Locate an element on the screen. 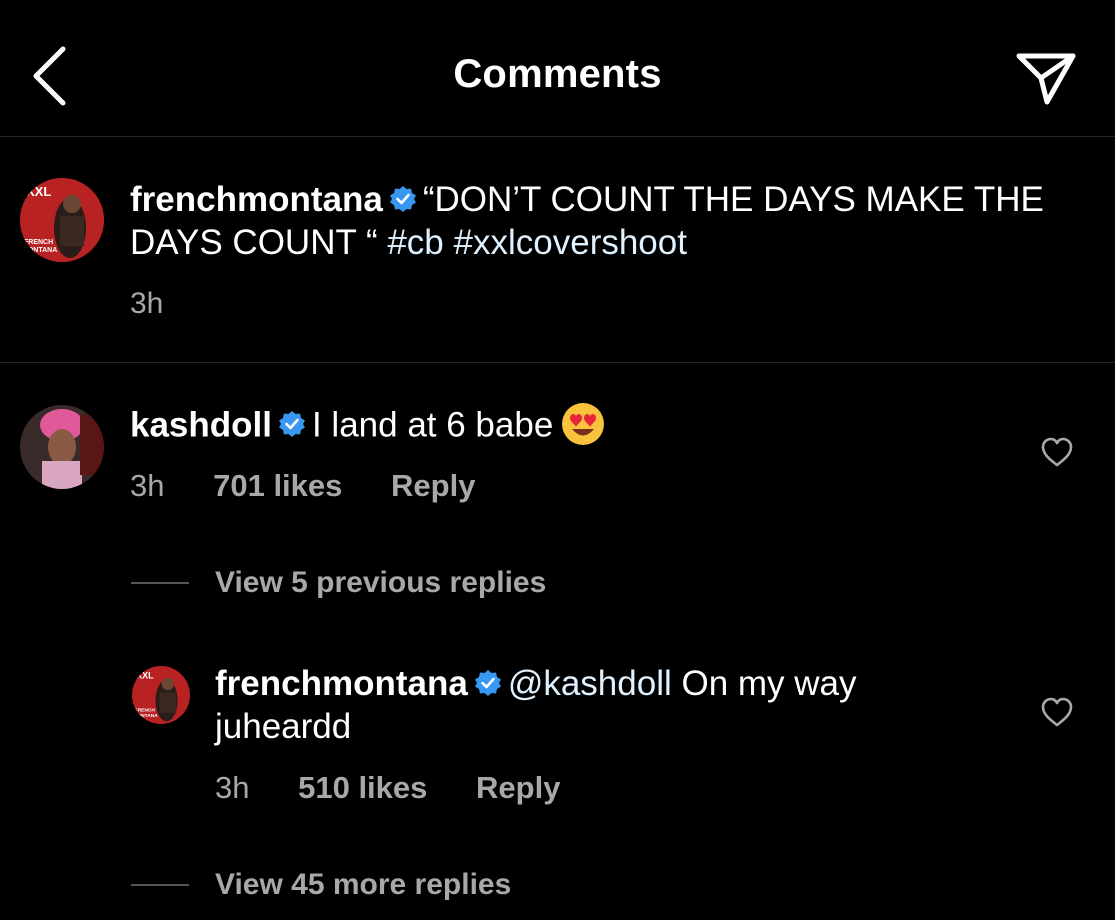 This screenshot has height=920, width=1115. reply-avatar: XXL FRENCH MONTANA is located at coordinates (161, 695).